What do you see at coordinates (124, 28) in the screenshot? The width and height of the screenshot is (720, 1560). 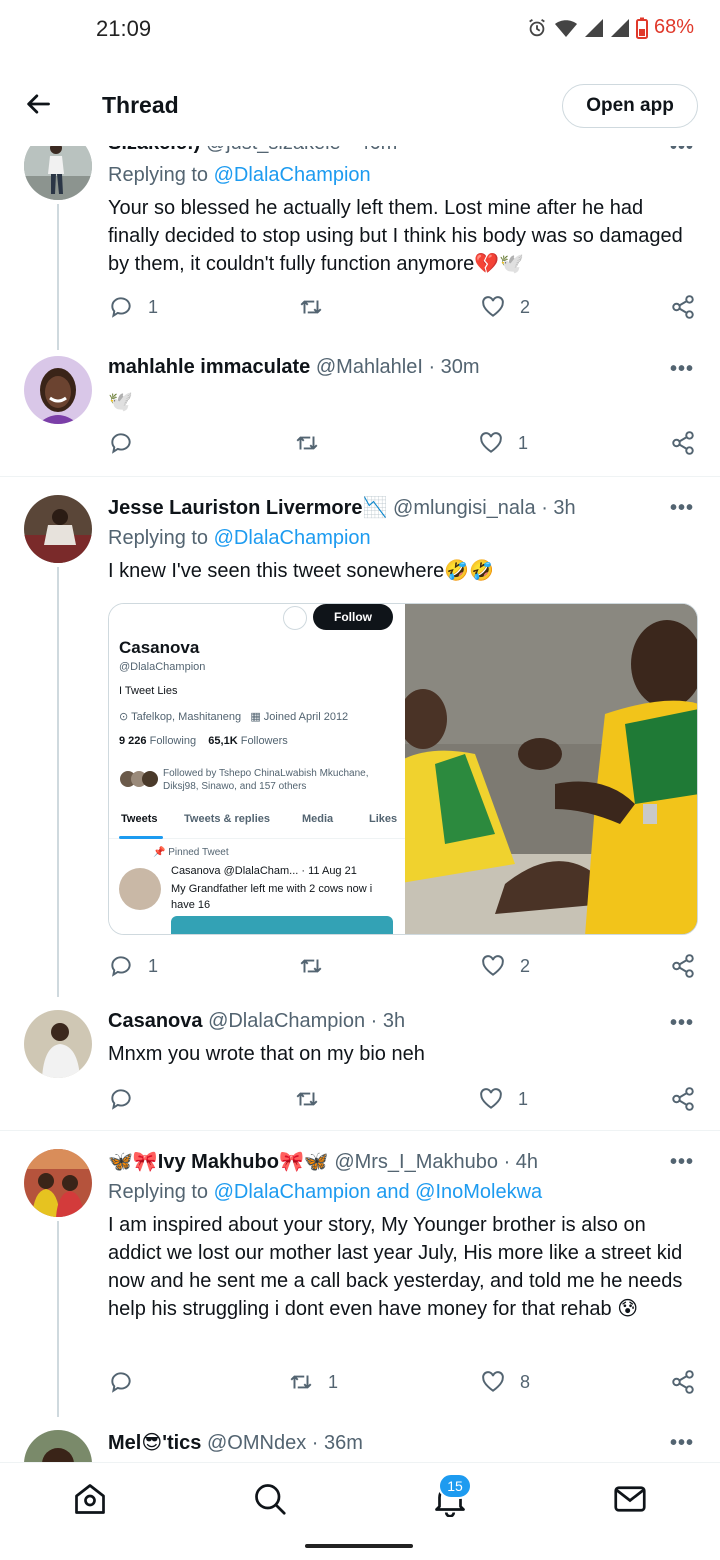 I see `status-time: 21:09` at bounding box center [124, 28].